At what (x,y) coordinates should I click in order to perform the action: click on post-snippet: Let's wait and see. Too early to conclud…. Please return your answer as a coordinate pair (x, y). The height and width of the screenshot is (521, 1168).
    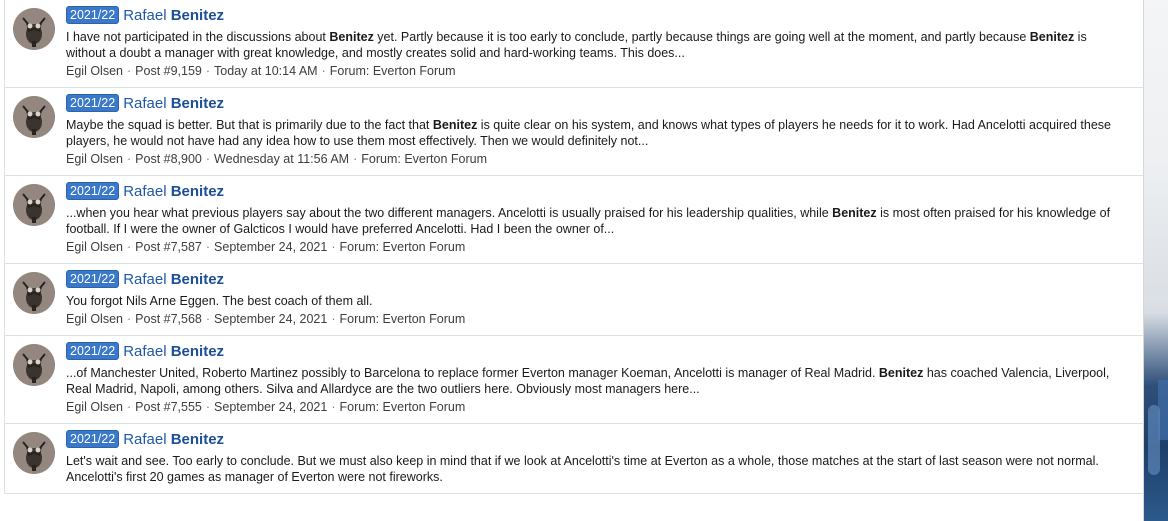
    Looking at the image, I should click on (594, 469).